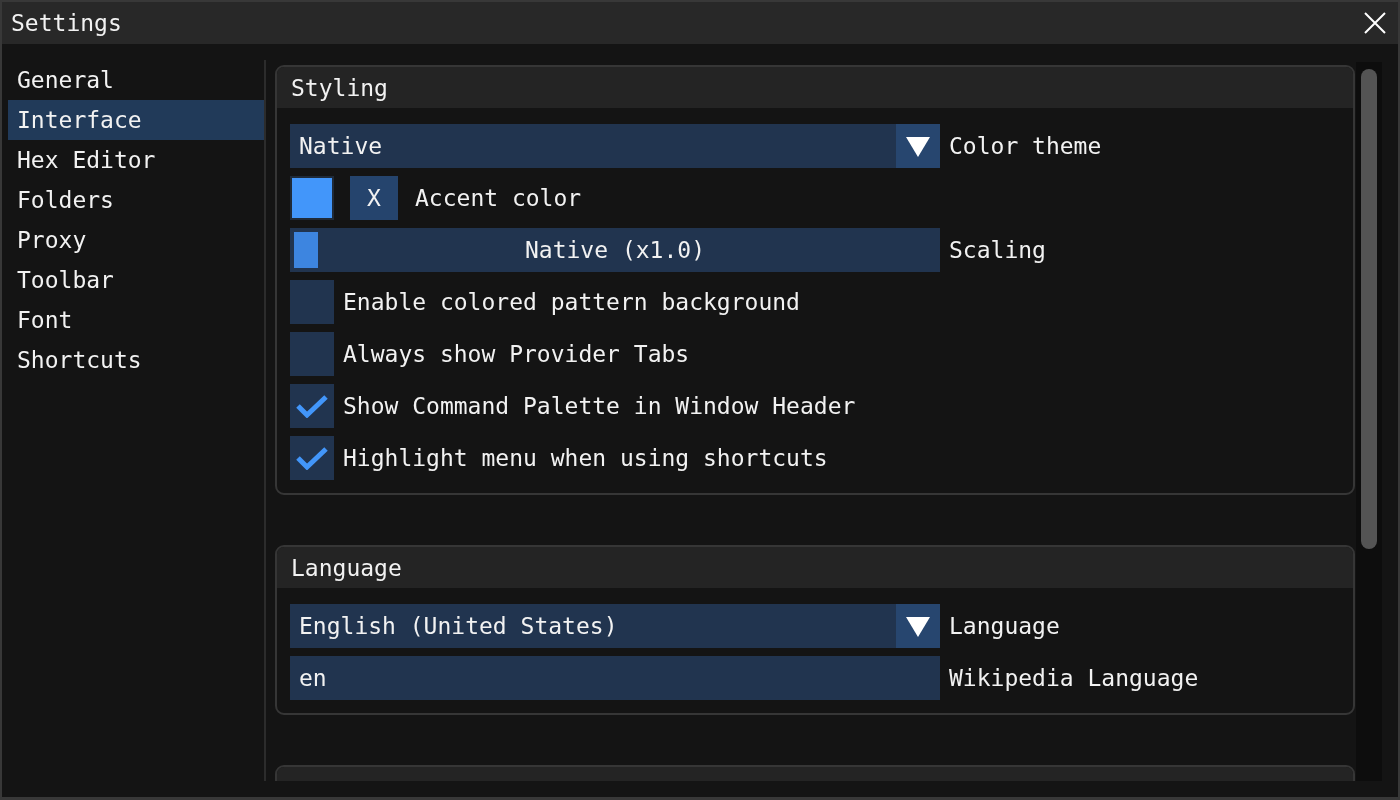  I want to click on checkbox-label: Show Command Palette in Window Header, so click(599, 406).